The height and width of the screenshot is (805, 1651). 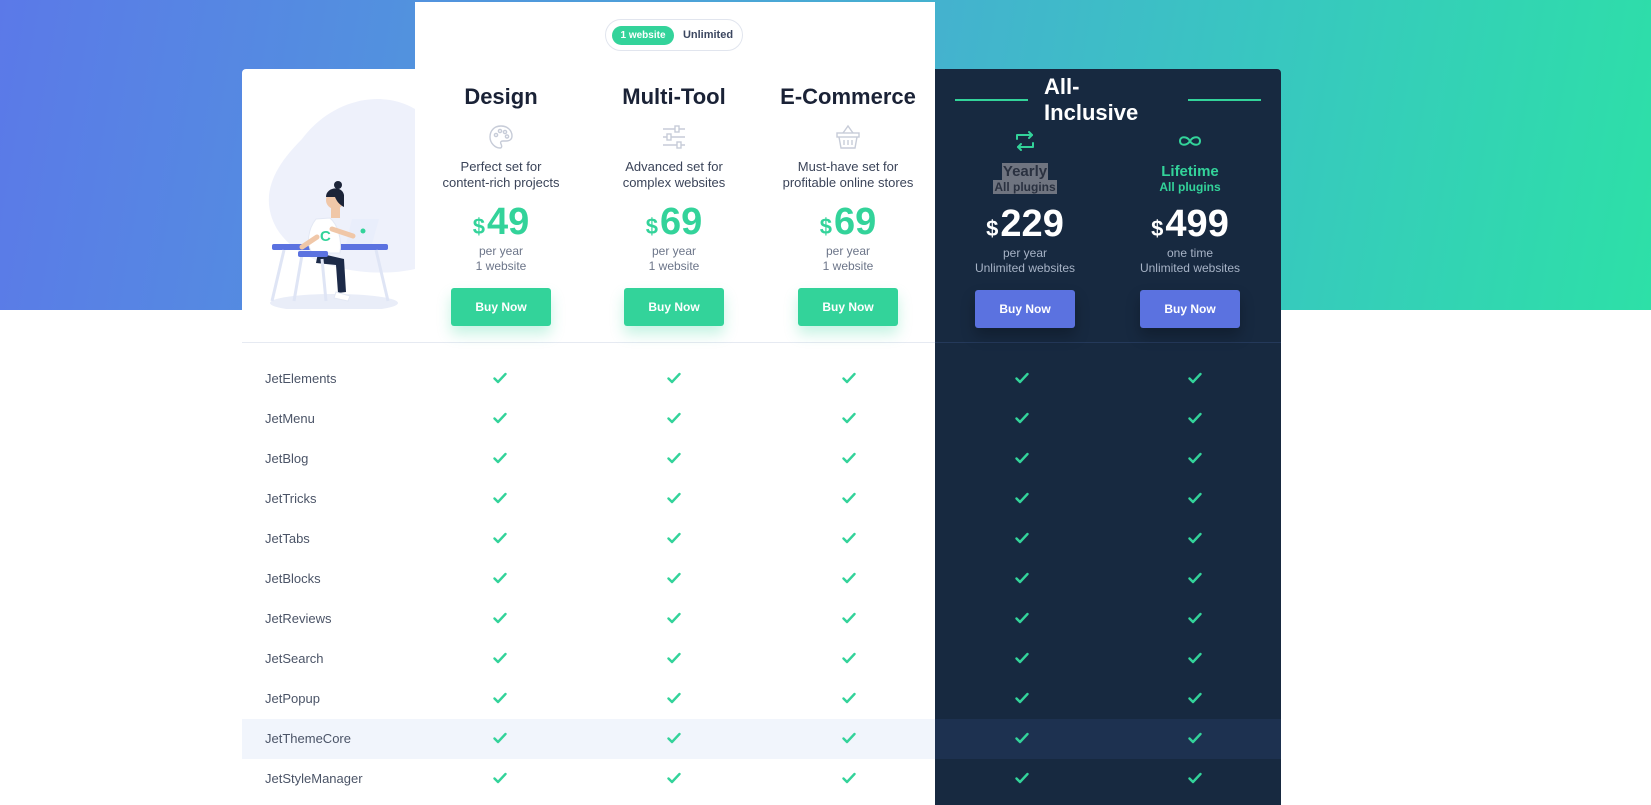 What do you see at coordinates (674, 175) in the screenshot?
I see `plan-description: Advanced set for complex websites` at bounding box center [674, 175].